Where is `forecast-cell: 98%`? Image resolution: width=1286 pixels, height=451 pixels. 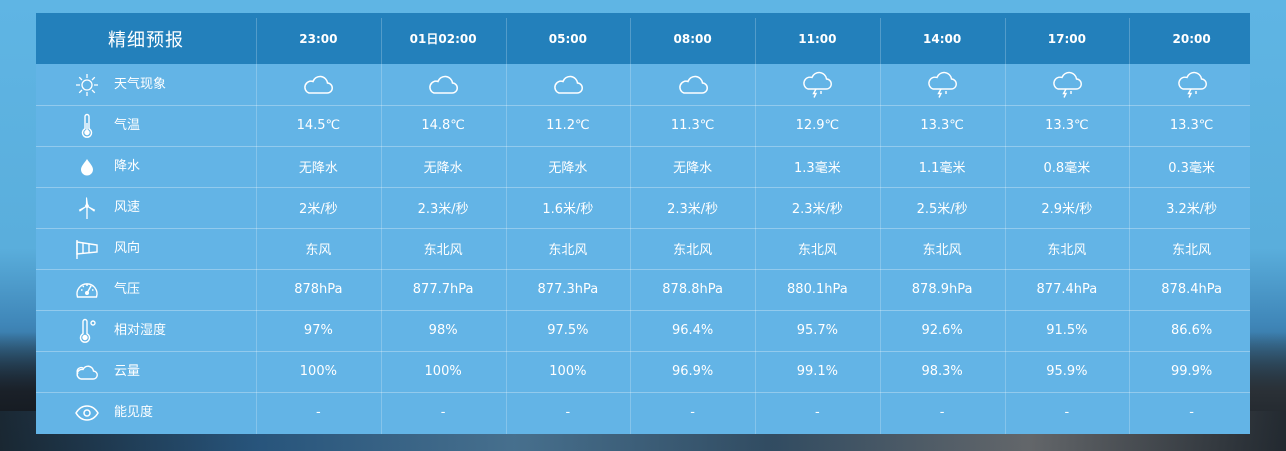 forecast-cell: 98% is located at coordinates (443, 330).